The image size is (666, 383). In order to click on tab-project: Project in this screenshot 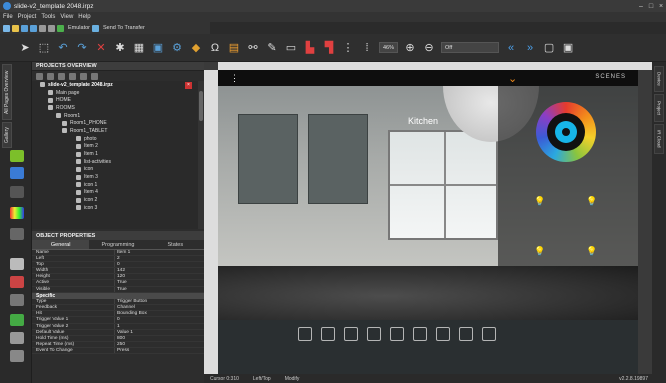, I will do `click(659, 108)`.